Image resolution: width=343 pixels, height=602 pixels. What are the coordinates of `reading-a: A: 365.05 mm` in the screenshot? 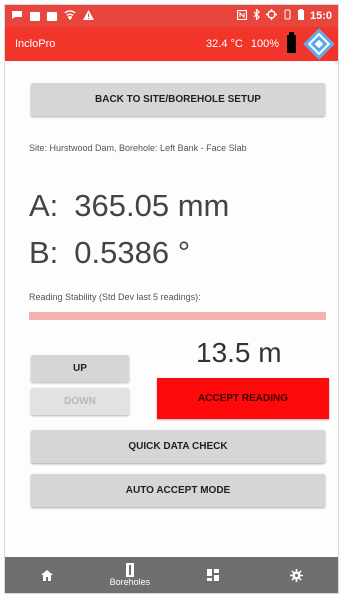 It's located at (129, 206).